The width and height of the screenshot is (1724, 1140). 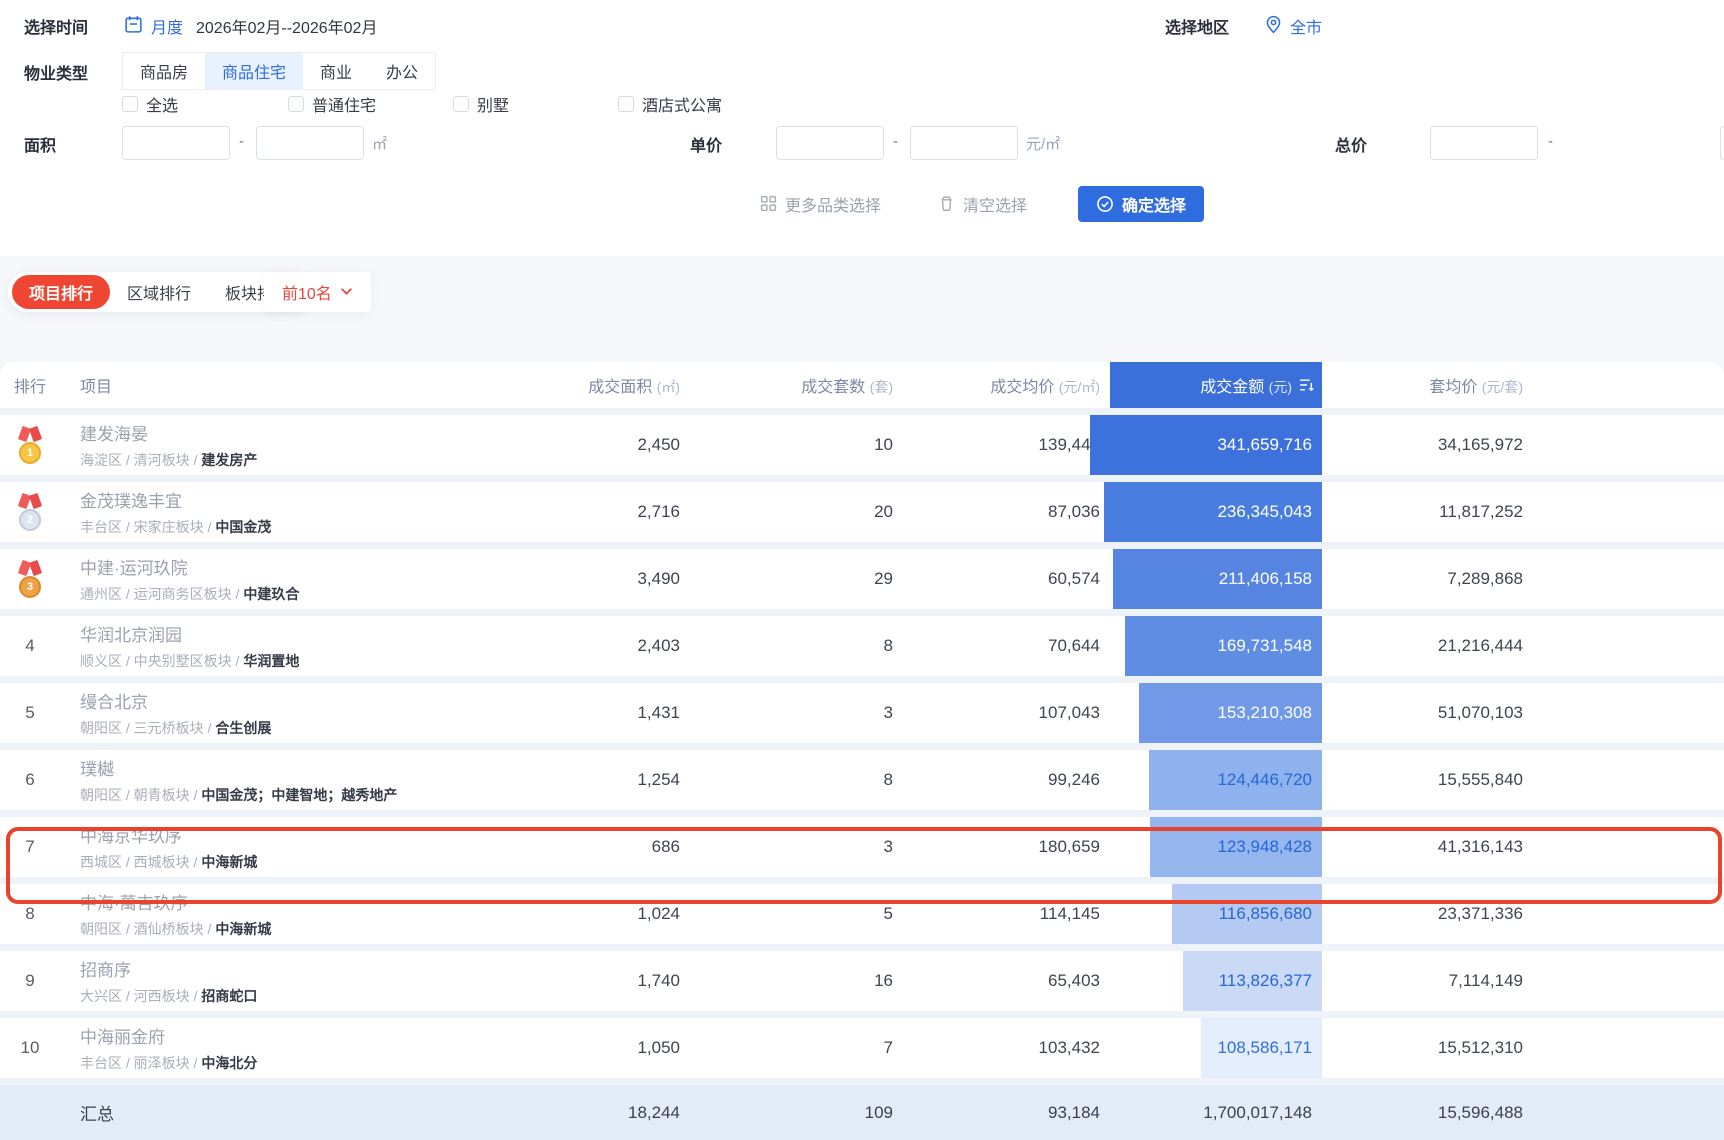 I want to click on header-avg-price: 成交均价 (元/㎡), so click(x=996, y=385).